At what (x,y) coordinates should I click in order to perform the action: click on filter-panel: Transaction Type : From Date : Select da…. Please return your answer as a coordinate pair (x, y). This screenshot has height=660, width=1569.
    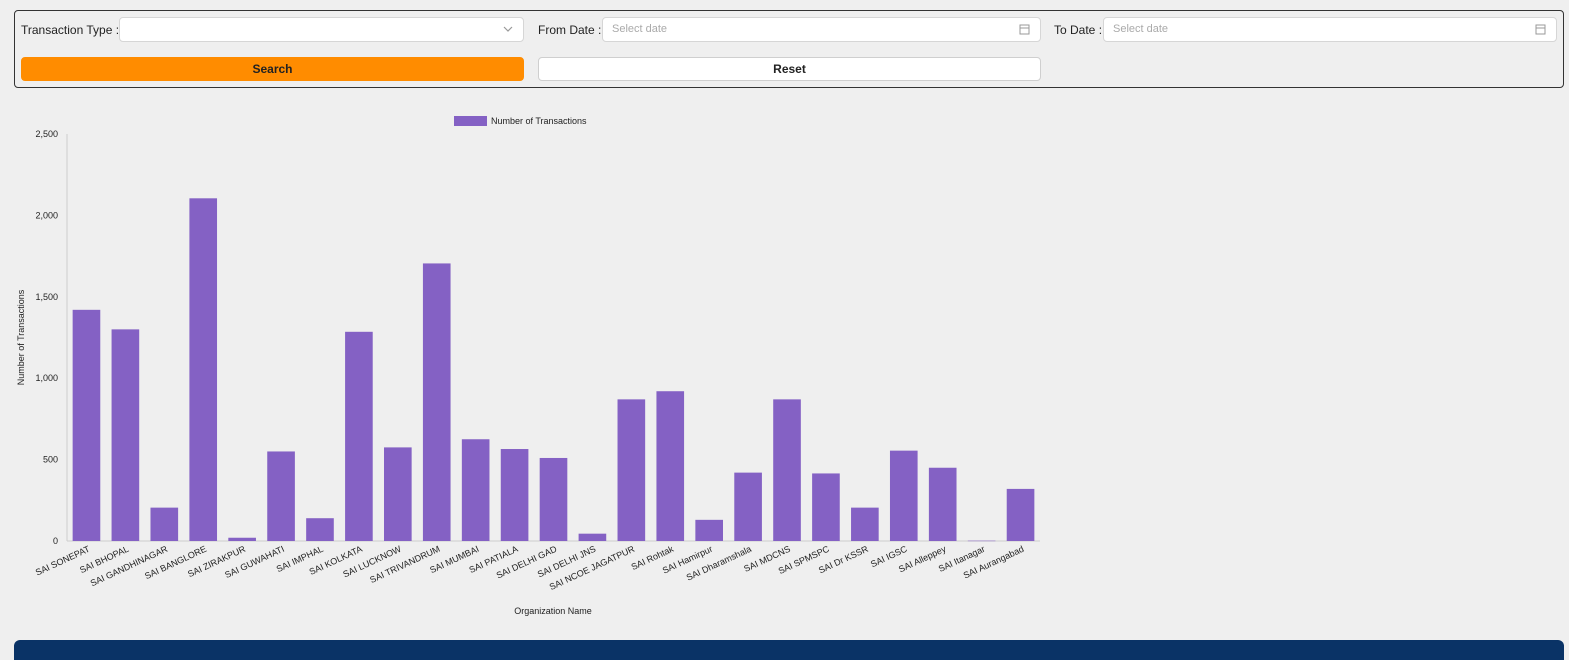
    Looking at the image, I should click on (789, 49).